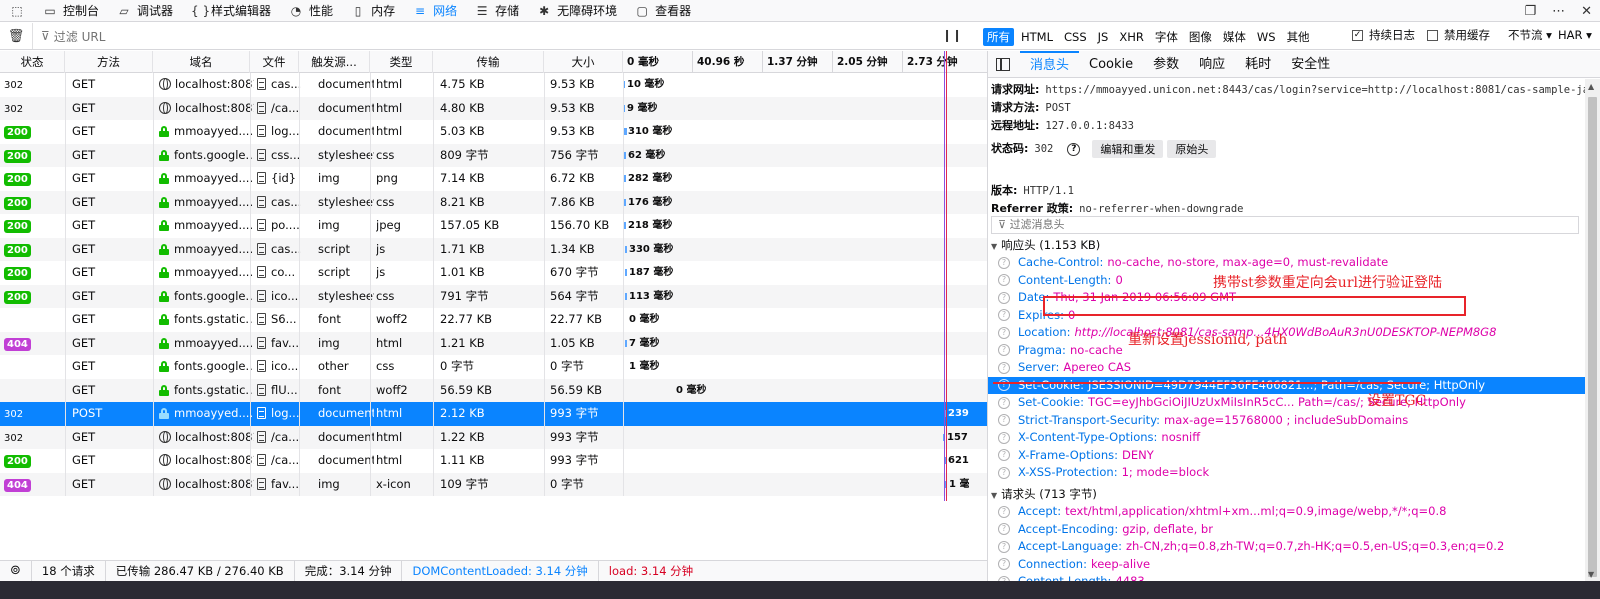 This screenshot has width=1600, height=599. What do you see at coordinates (1586, 11) in the screenshot?
I see `close-icon: ✕` at bounding box center [1586, 11].